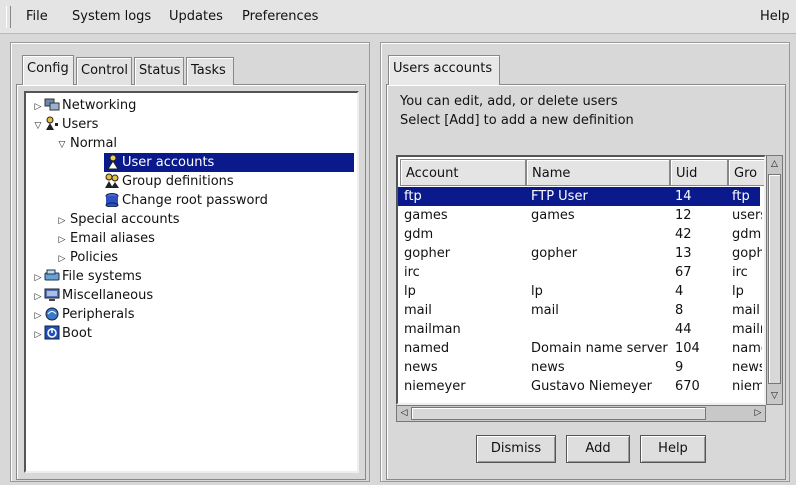 The width and height of the screenshot is (796, 485). What do you see at coordinates (747, 348) in the screenshot?
I see `cell-group: named` at bounding box center [747, 348].